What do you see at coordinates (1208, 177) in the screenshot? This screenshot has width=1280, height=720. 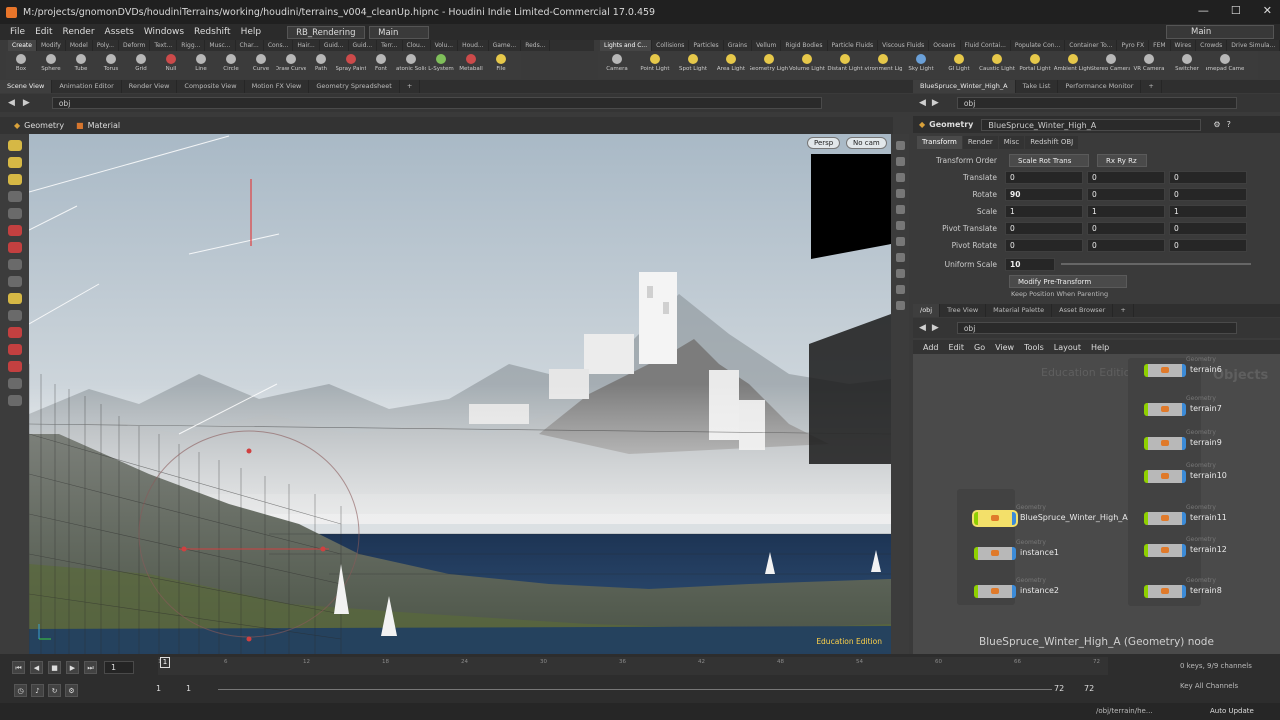 I see `parm-field-translate-z: 0` at bounding box center [1208, 177].